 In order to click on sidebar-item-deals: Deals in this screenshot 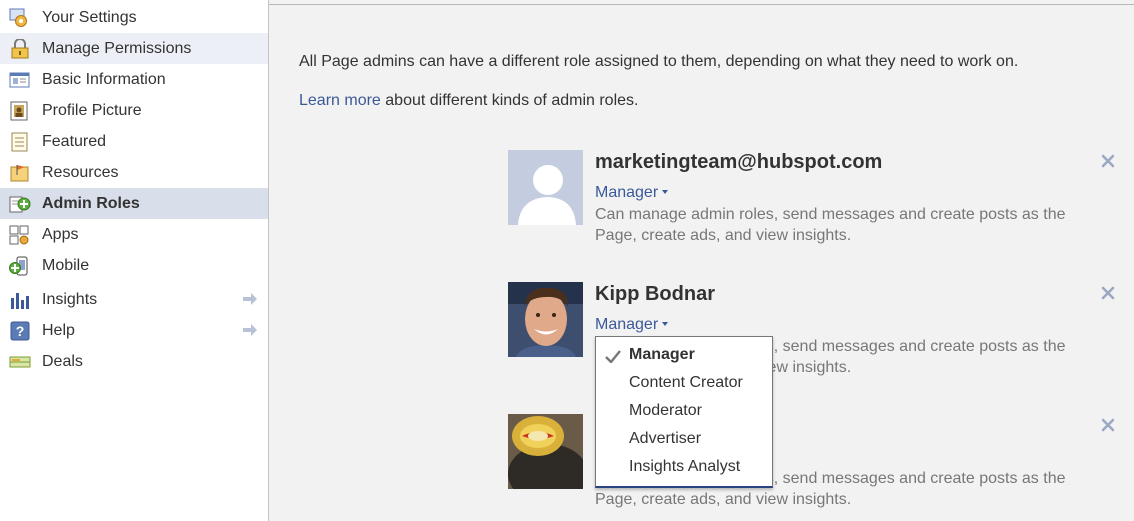, I will do `click(134, 361)`.